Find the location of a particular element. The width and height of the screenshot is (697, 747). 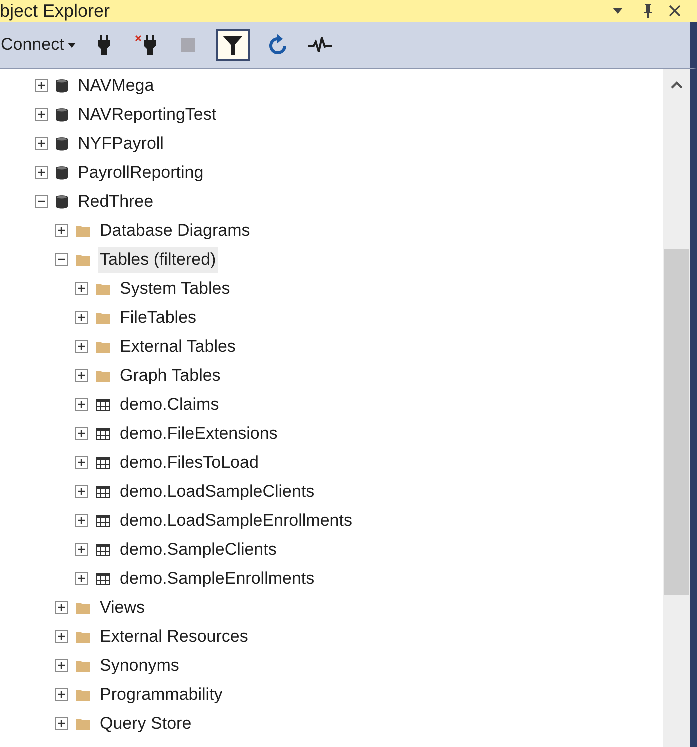

pin-icon is located at coordinates (648, 11).